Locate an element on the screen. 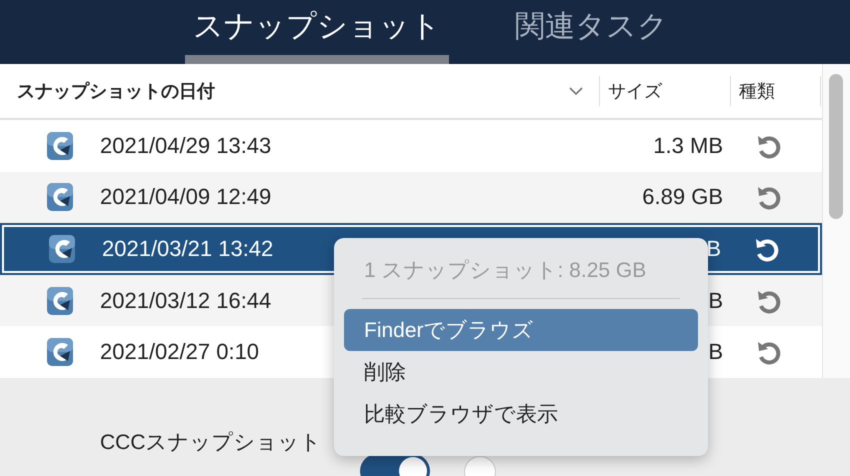 This screenshot has width=850, height=476. snapshot-date: 2021/04/29 13:43 is located at coordinates (186, 145).